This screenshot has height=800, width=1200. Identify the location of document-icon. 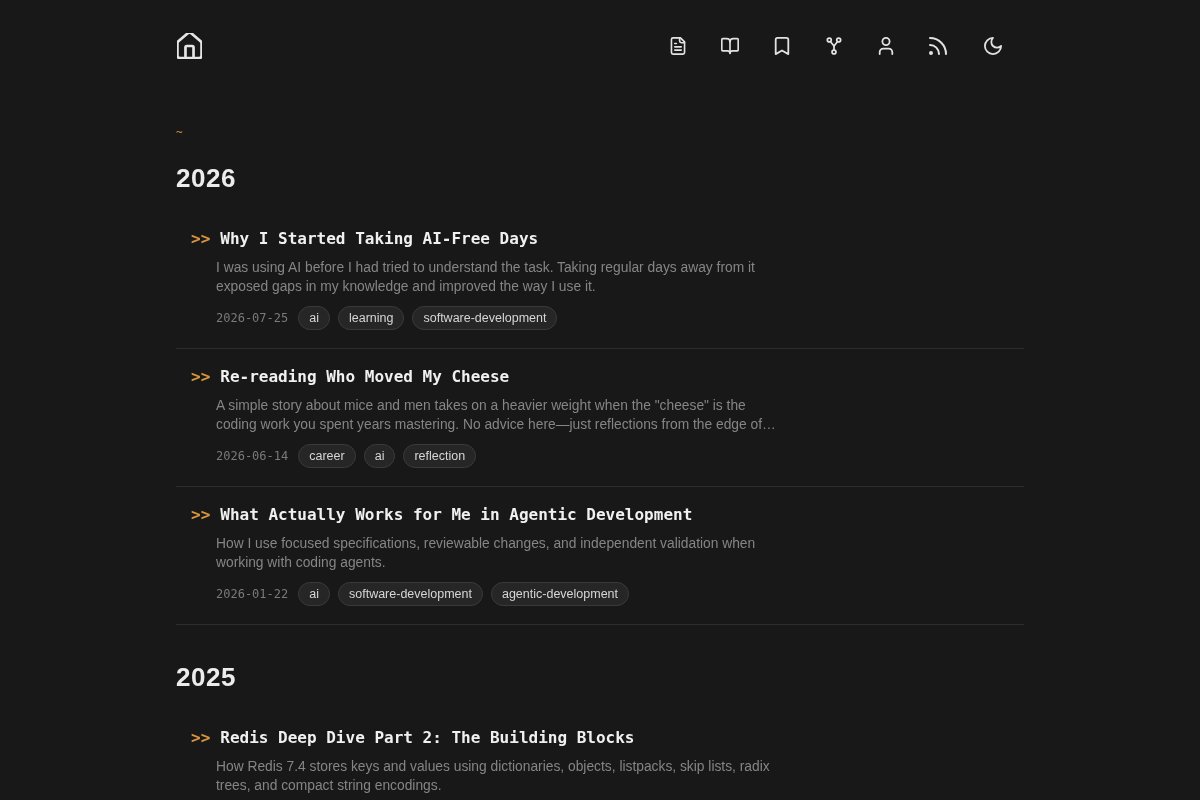
(678, 46).